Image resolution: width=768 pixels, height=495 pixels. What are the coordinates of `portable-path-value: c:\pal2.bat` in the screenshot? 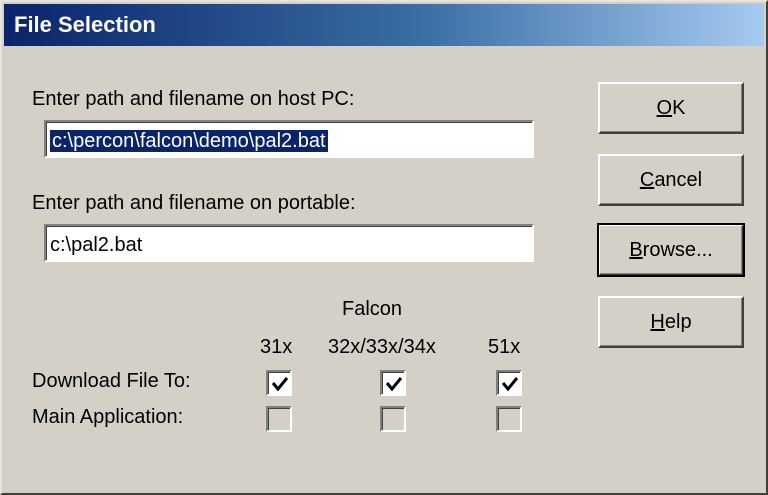 It's located at (96, 245).